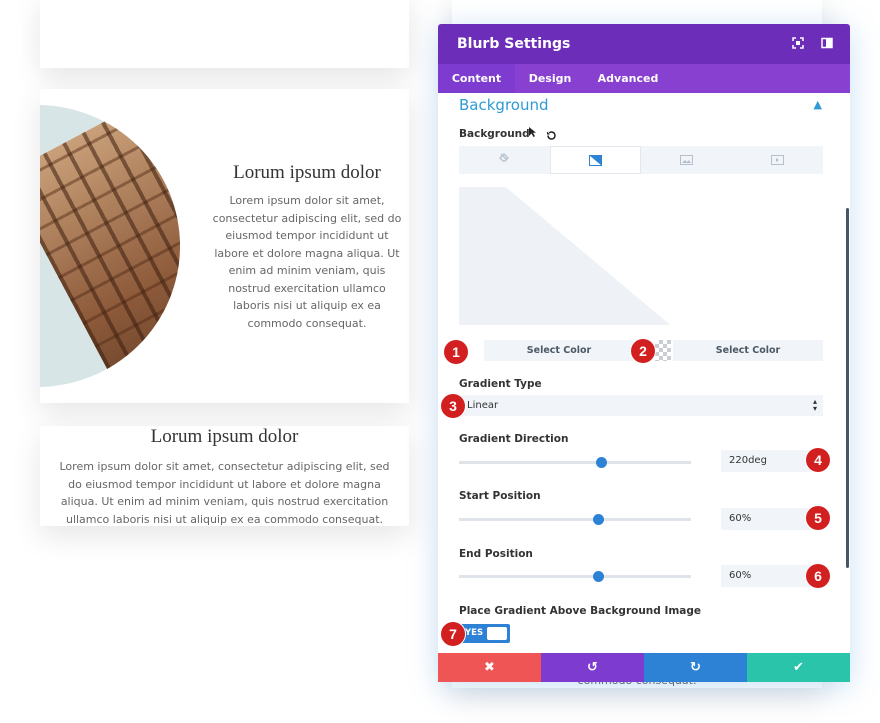 The width and height of the screenshot is (880, 723). What do you see at coordinates (818, 104) in the screenshot?
I see `chevron-up-icon: ▲` at bounding box center [818, 104].